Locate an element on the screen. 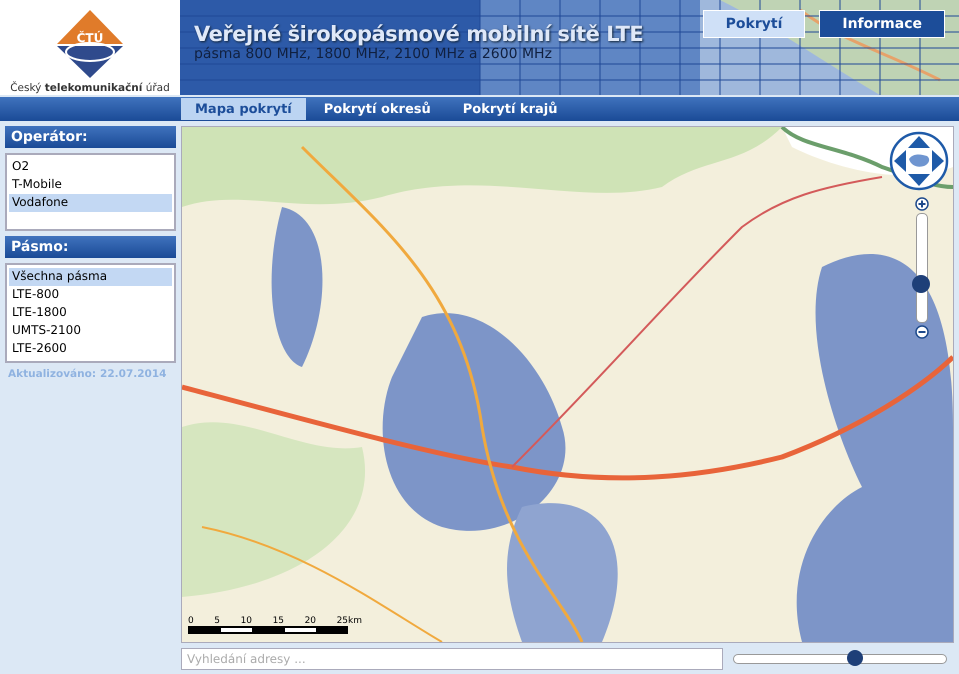 The width and height of the screenshot is (959, 674). list-item: Vodafone is located at coordinates (90, 203).